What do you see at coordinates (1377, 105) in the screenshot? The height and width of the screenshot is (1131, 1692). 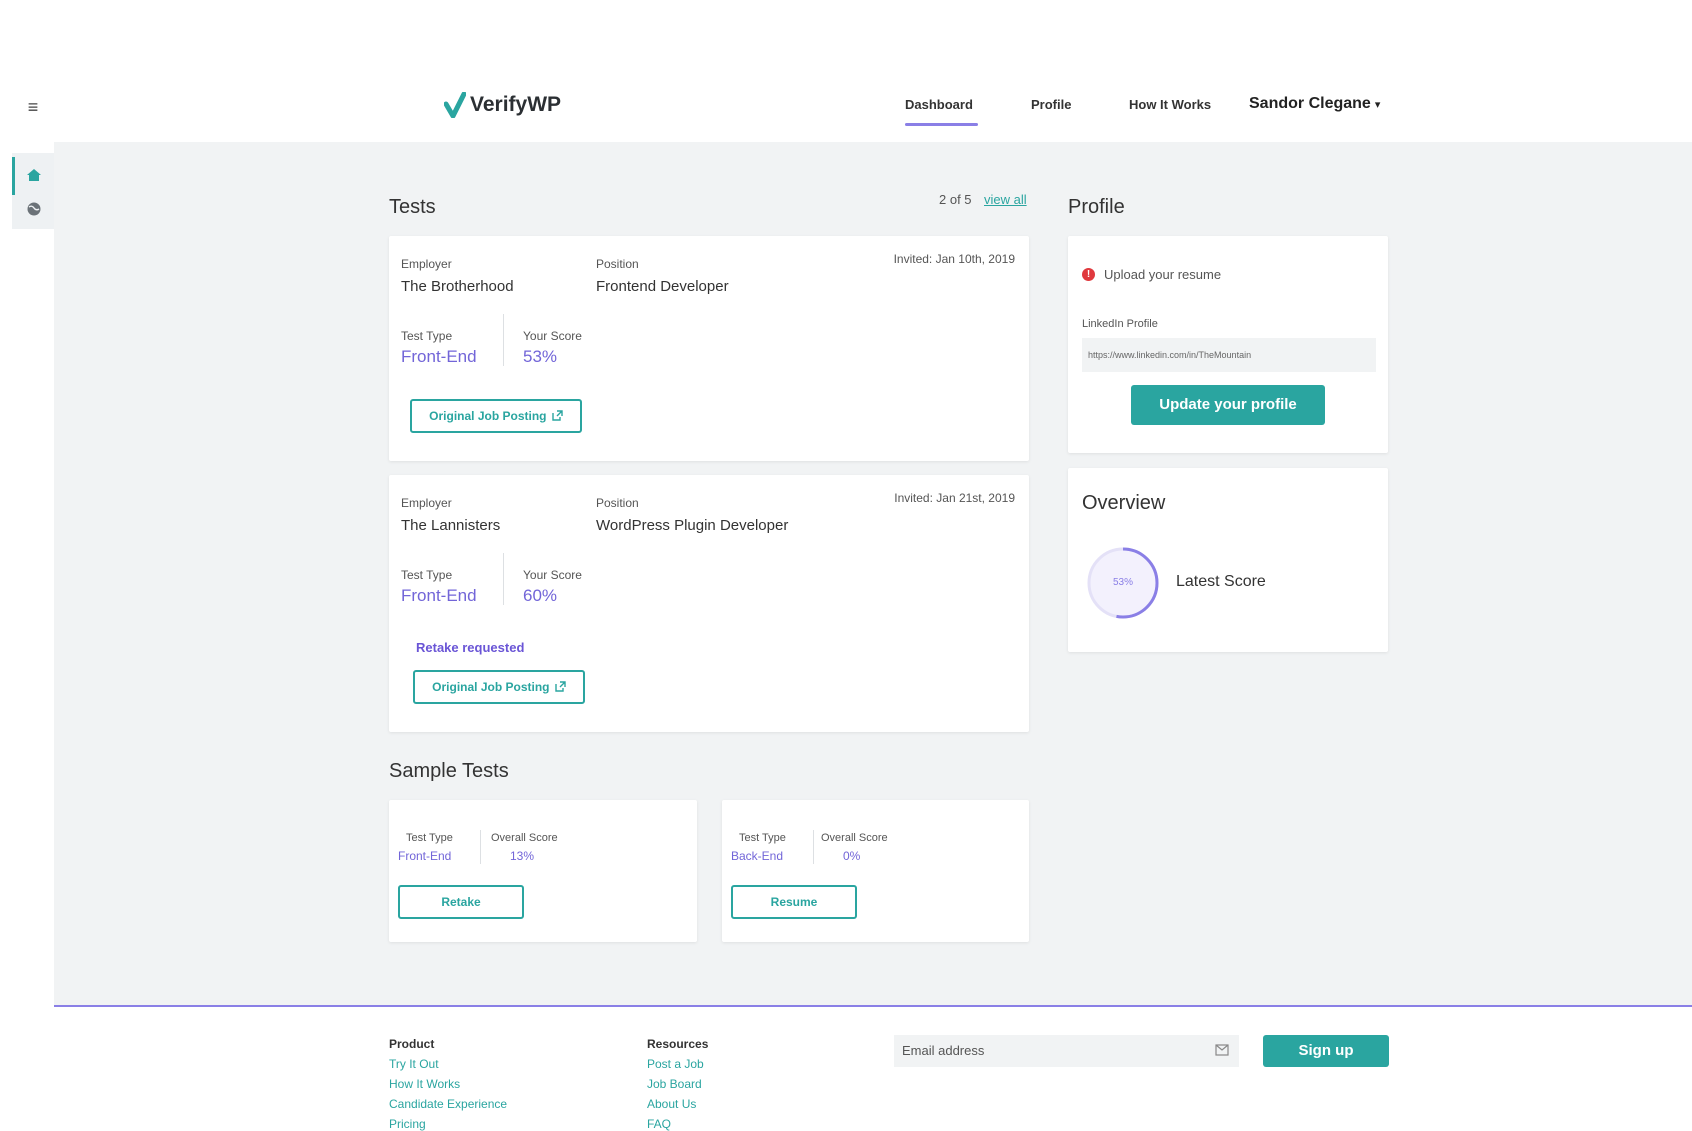 I see `chevron-down-icon: ▾` at bounding box center [1377, 105].